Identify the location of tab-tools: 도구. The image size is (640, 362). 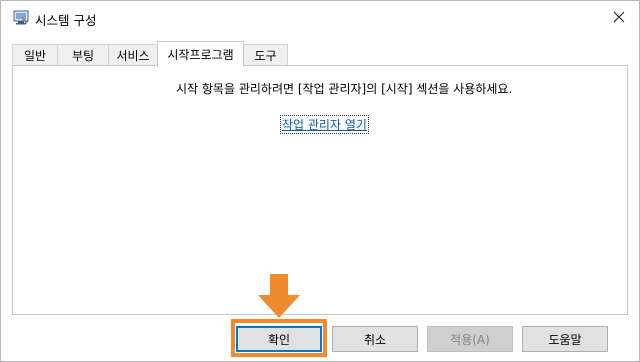
(265, 55).